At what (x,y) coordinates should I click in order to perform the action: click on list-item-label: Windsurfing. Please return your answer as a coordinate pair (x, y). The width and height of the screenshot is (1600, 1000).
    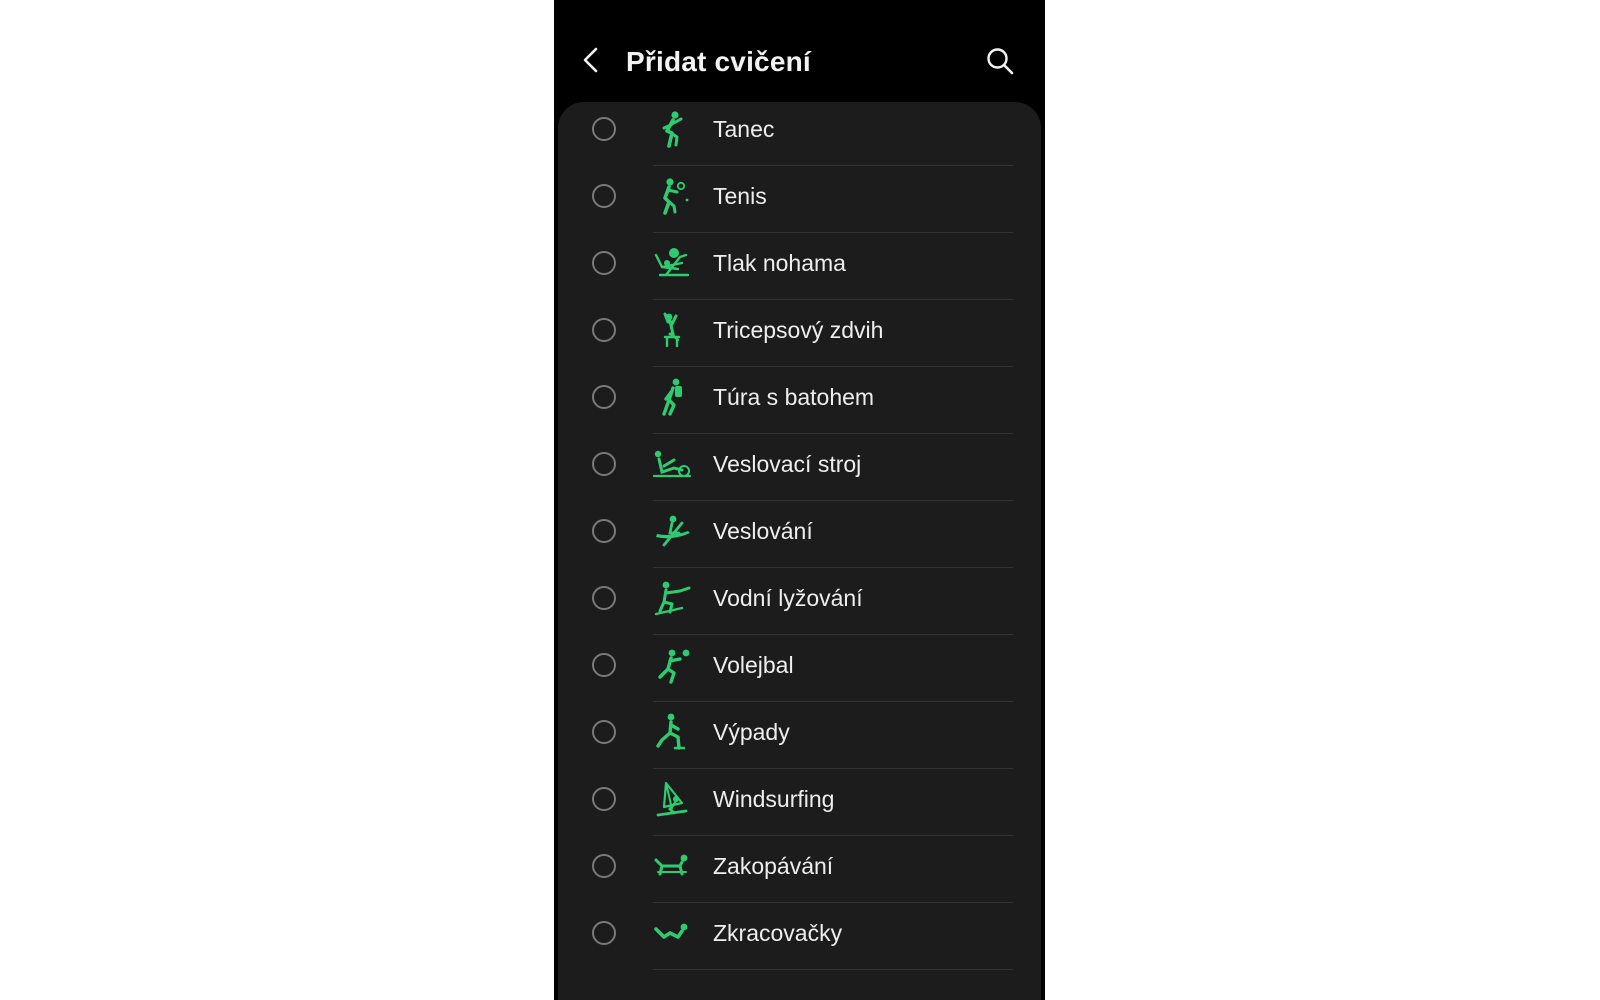
    Looking at the image, I should click on (774, 799).